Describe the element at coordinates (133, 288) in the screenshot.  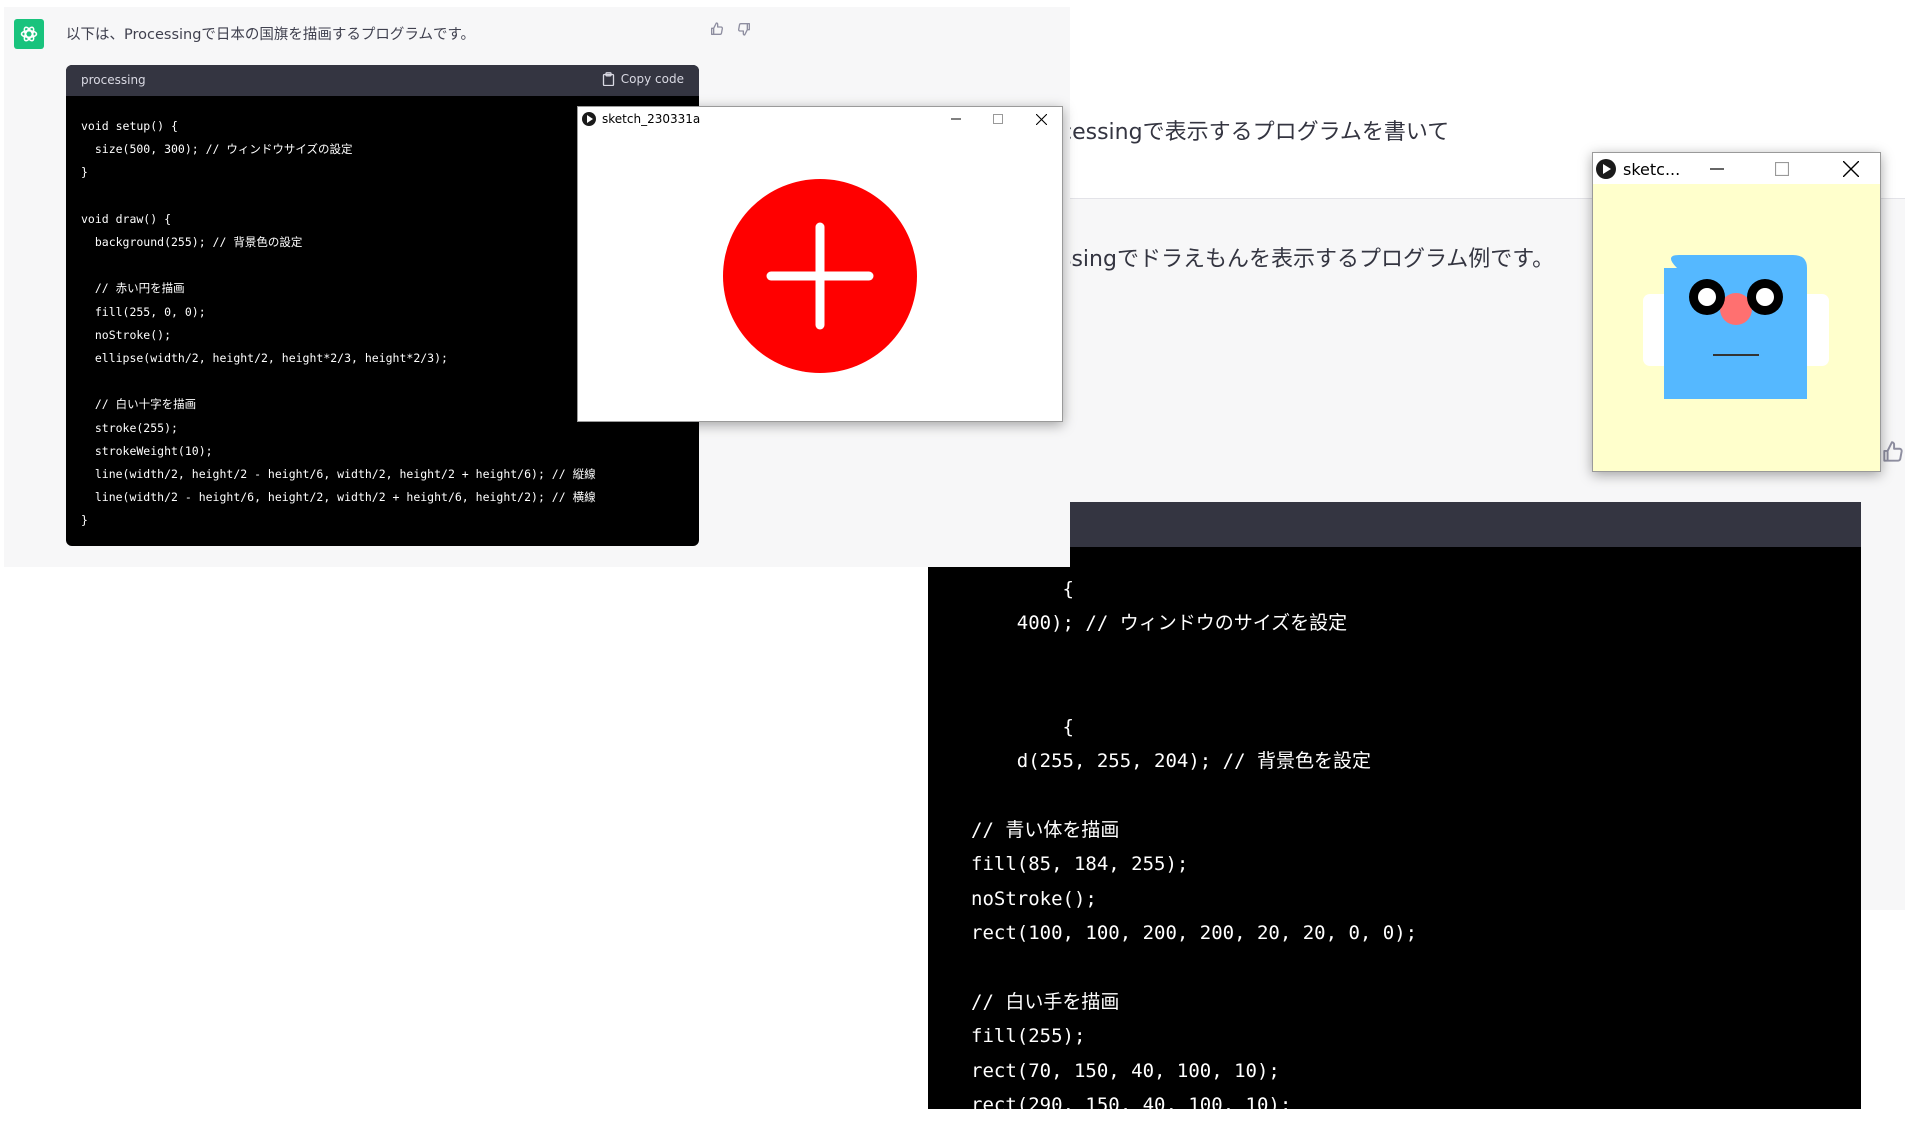
I see `code-line: // 赤い円を描画` at that location.